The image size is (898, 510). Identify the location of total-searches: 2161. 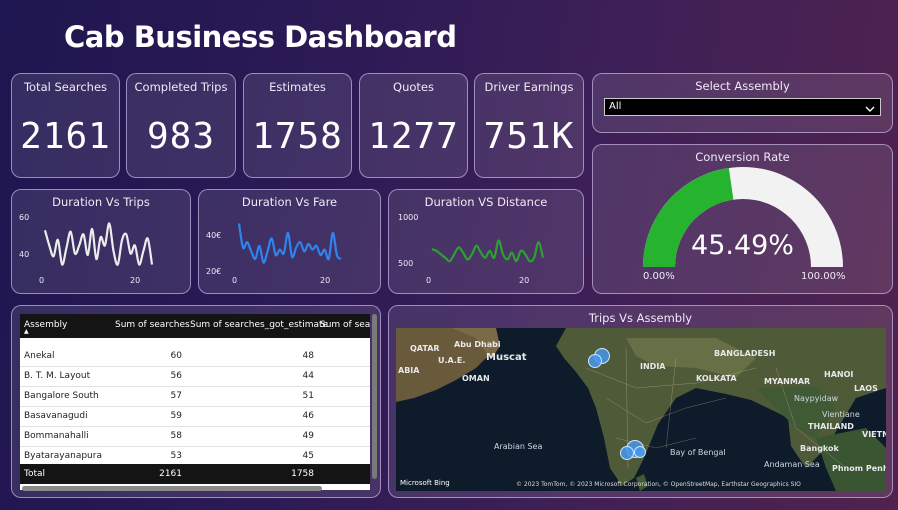
(170, 474).